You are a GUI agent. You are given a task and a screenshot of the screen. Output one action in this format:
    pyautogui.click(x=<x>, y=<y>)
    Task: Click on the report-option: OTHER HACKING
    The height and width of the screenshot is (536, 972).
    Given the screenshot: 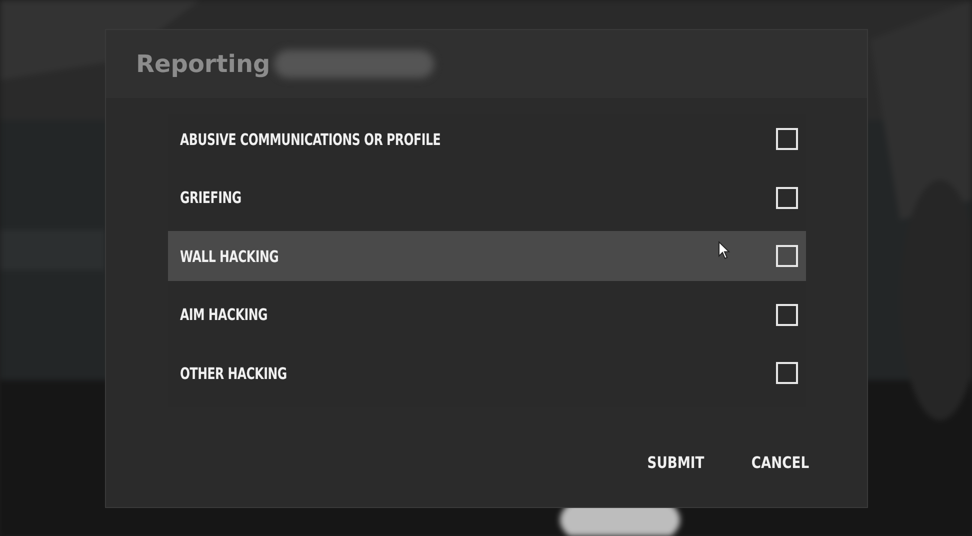 What is the action you would take?
    pyautogui.click(x=487, y=373)
    